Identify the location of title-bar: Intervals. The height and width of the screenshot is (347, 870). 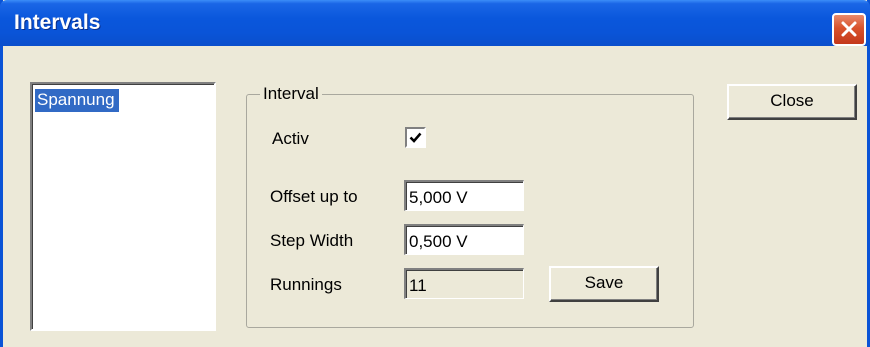
(435, 23).